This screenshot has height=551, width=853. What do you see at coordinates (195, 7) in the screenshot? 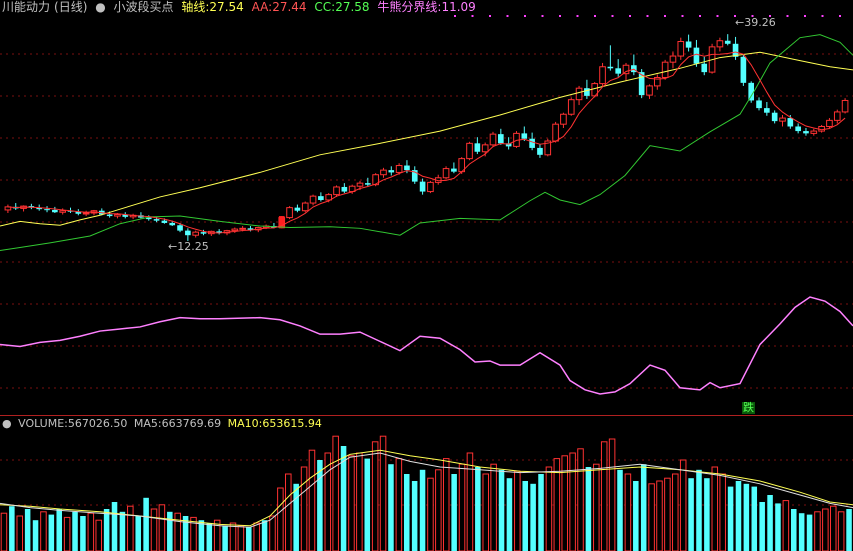
I see `axis-label: 轴线:` at bounding box center [195, 7].